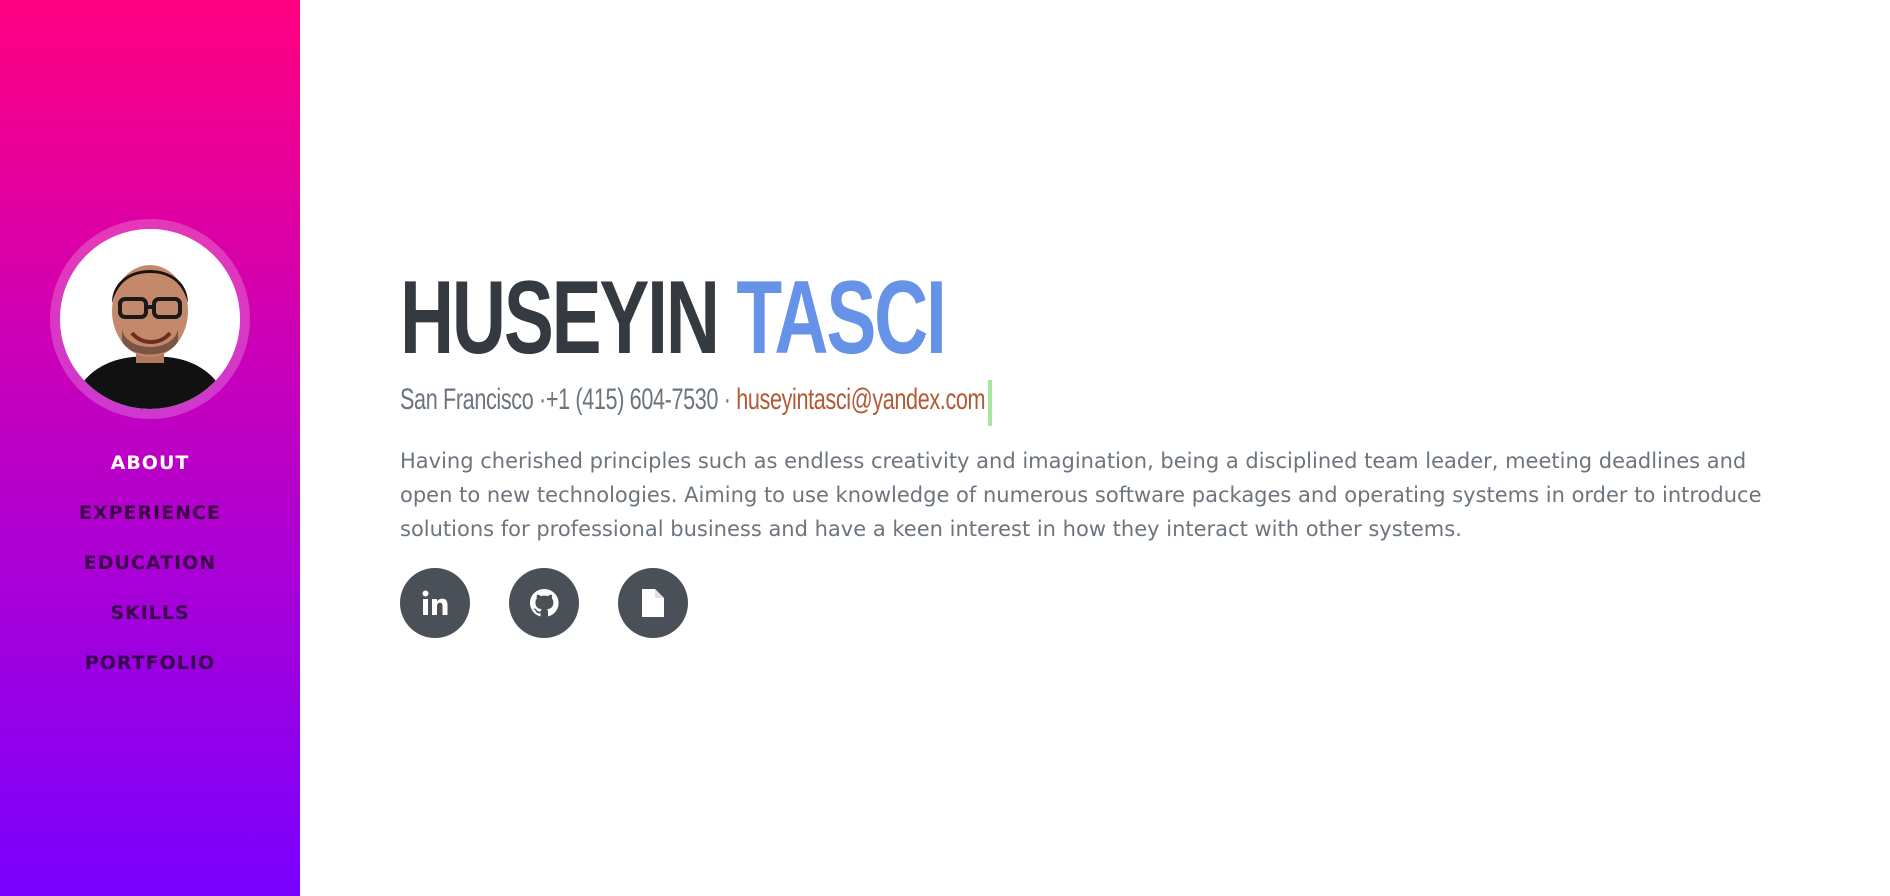 This screenshot has width=1890, height=896. I want to click on file-icon, so click(653, 603).